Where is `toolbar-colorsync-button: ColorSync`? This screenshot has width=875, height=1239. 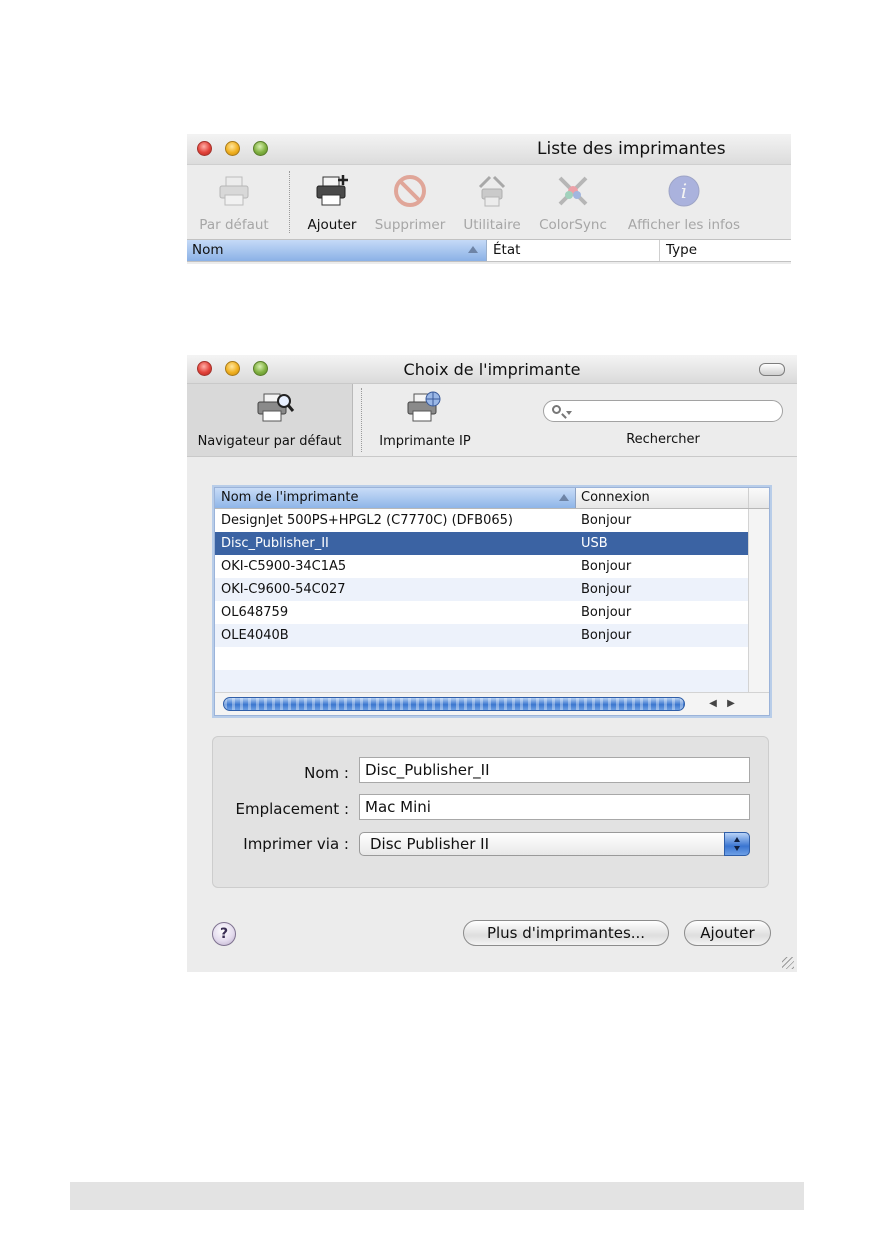 toolbar-colorsync-button: ColorSync is located at coordinates (573, 202).